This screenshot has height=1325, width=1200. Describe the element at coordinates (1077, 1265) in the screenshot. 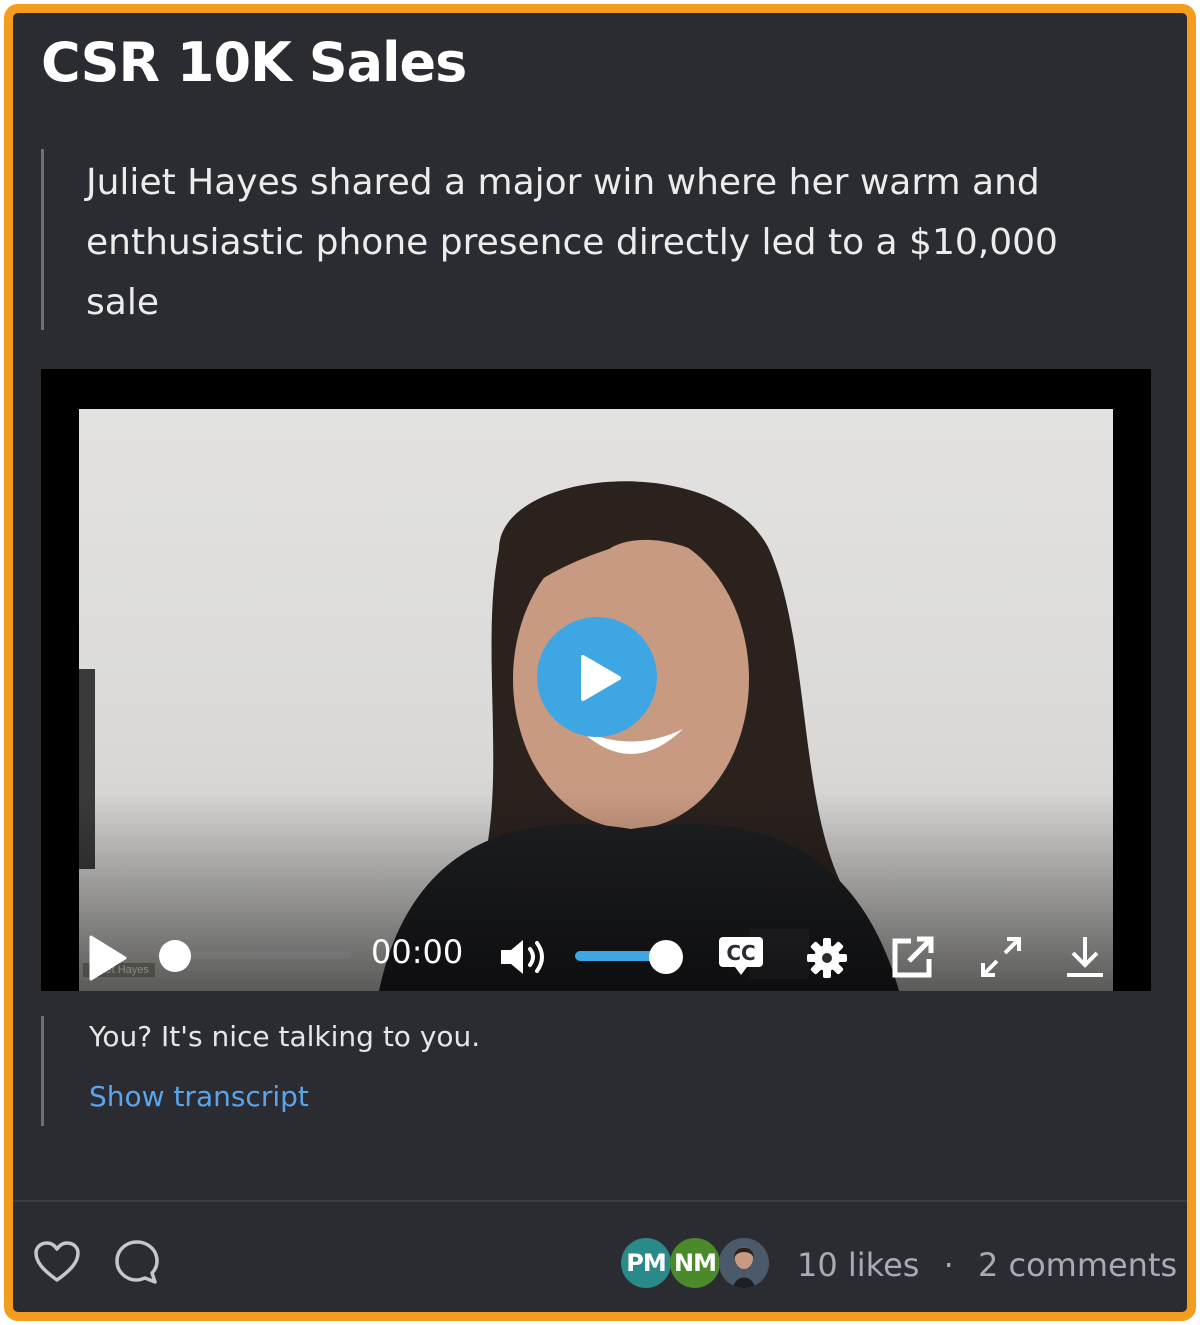

I see `comments-count: 2 comments` at that location.